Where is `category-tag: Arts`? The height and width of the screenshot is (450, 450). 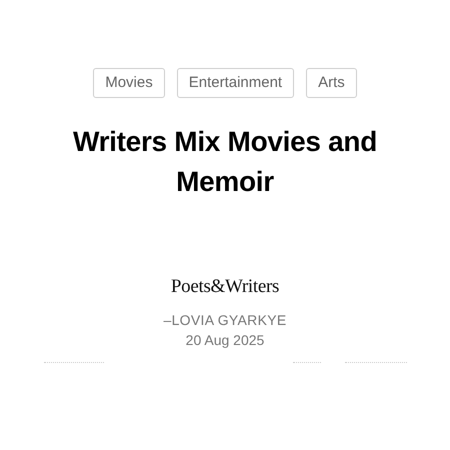
category-tag: Arts is located at coordinates (331, 83).